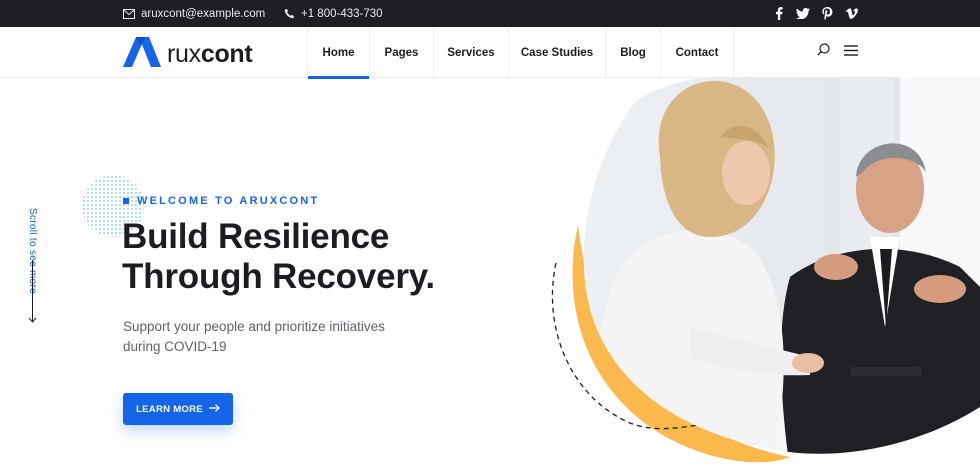  I want to click on vimeo-icon, so click(851, 14).